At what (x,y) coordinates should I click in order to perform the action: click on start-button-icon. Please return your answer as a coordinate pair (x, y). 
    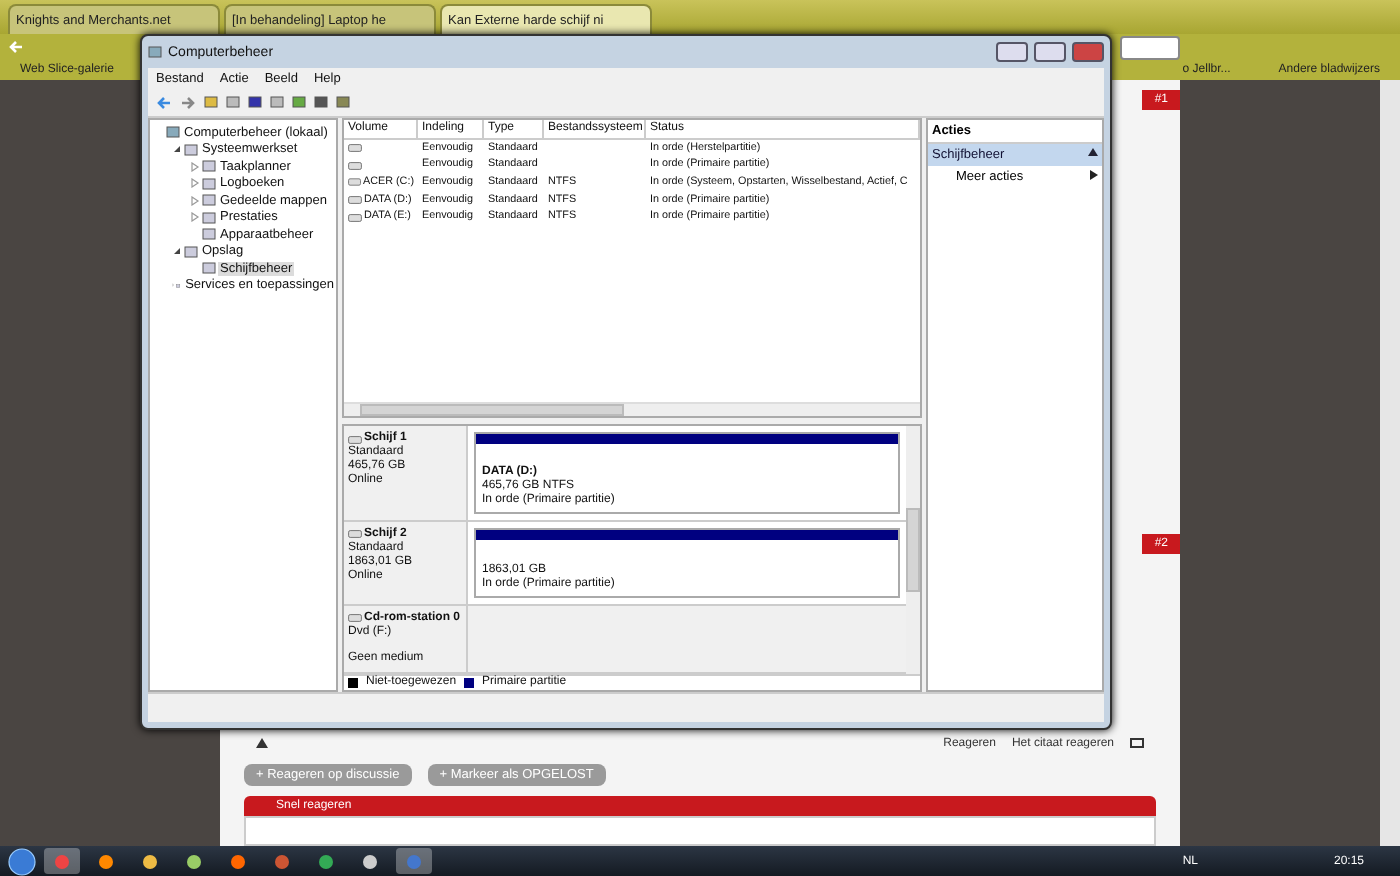
    Looking at the image, I should click on (22, 861).